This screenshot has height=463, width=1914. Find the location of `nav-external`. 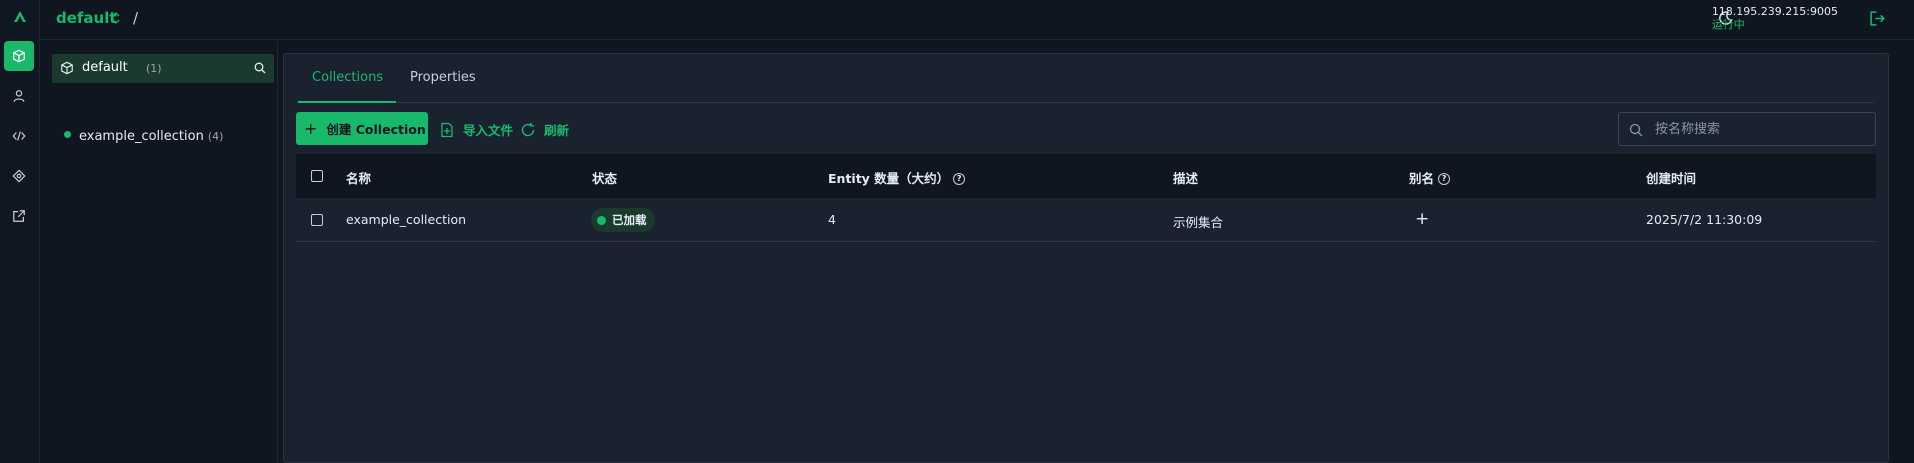

nav-external is located at coordinates (19, 216).